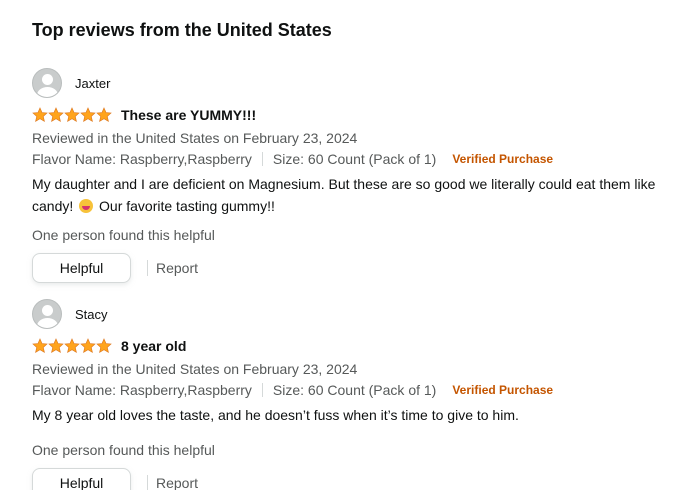 This screenshot has height=490, width=700. Describe the element at coordinates (91, 314) in the screenshot. I see `reviewer-name: Stacy` at that location.